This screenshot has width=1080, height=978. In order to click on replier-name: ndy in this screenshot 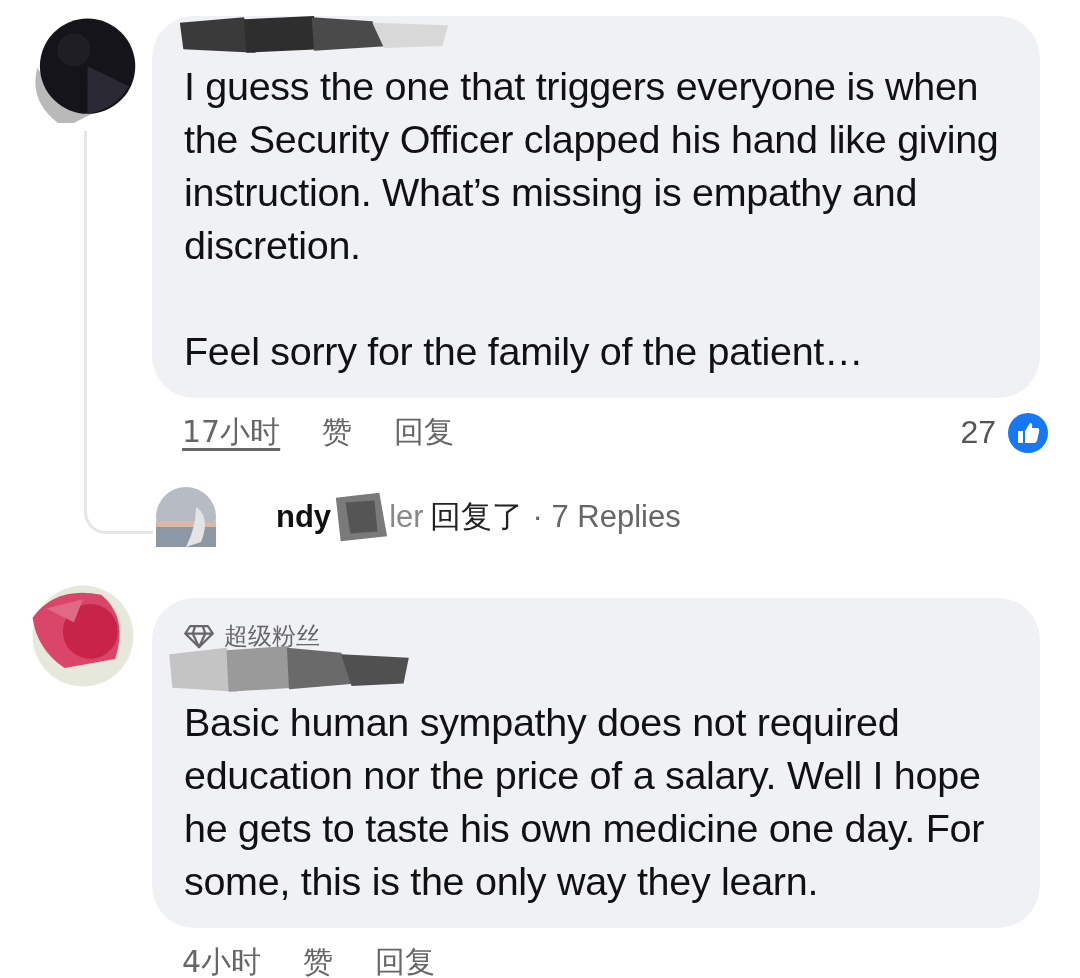, I will do `click(304, 517)`.